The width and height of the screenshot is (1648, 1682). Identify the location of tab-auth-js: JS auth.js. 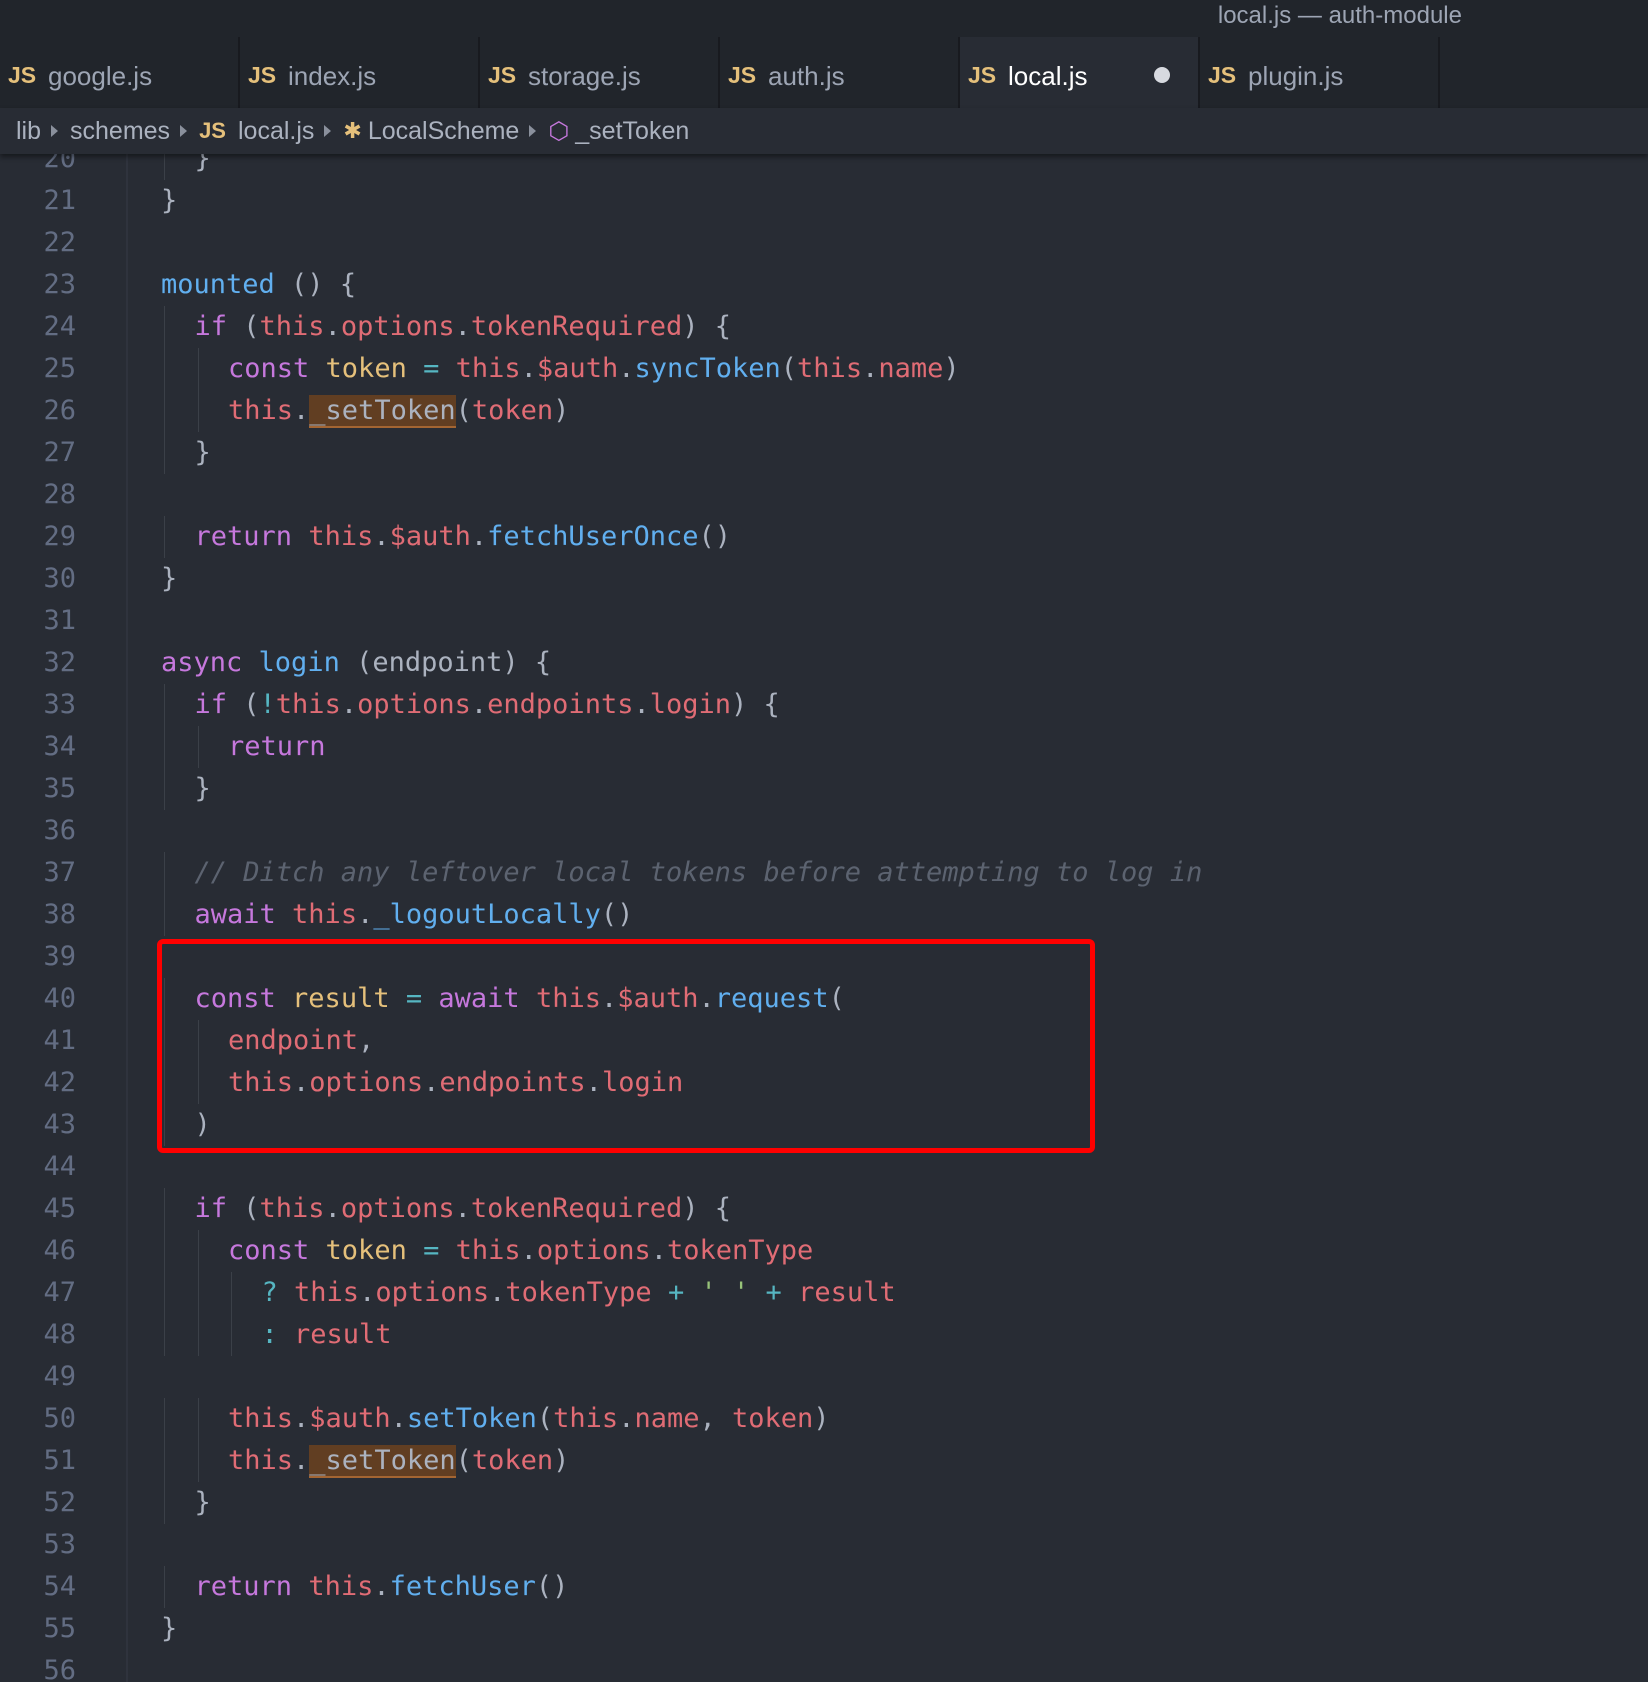
(840, 72).